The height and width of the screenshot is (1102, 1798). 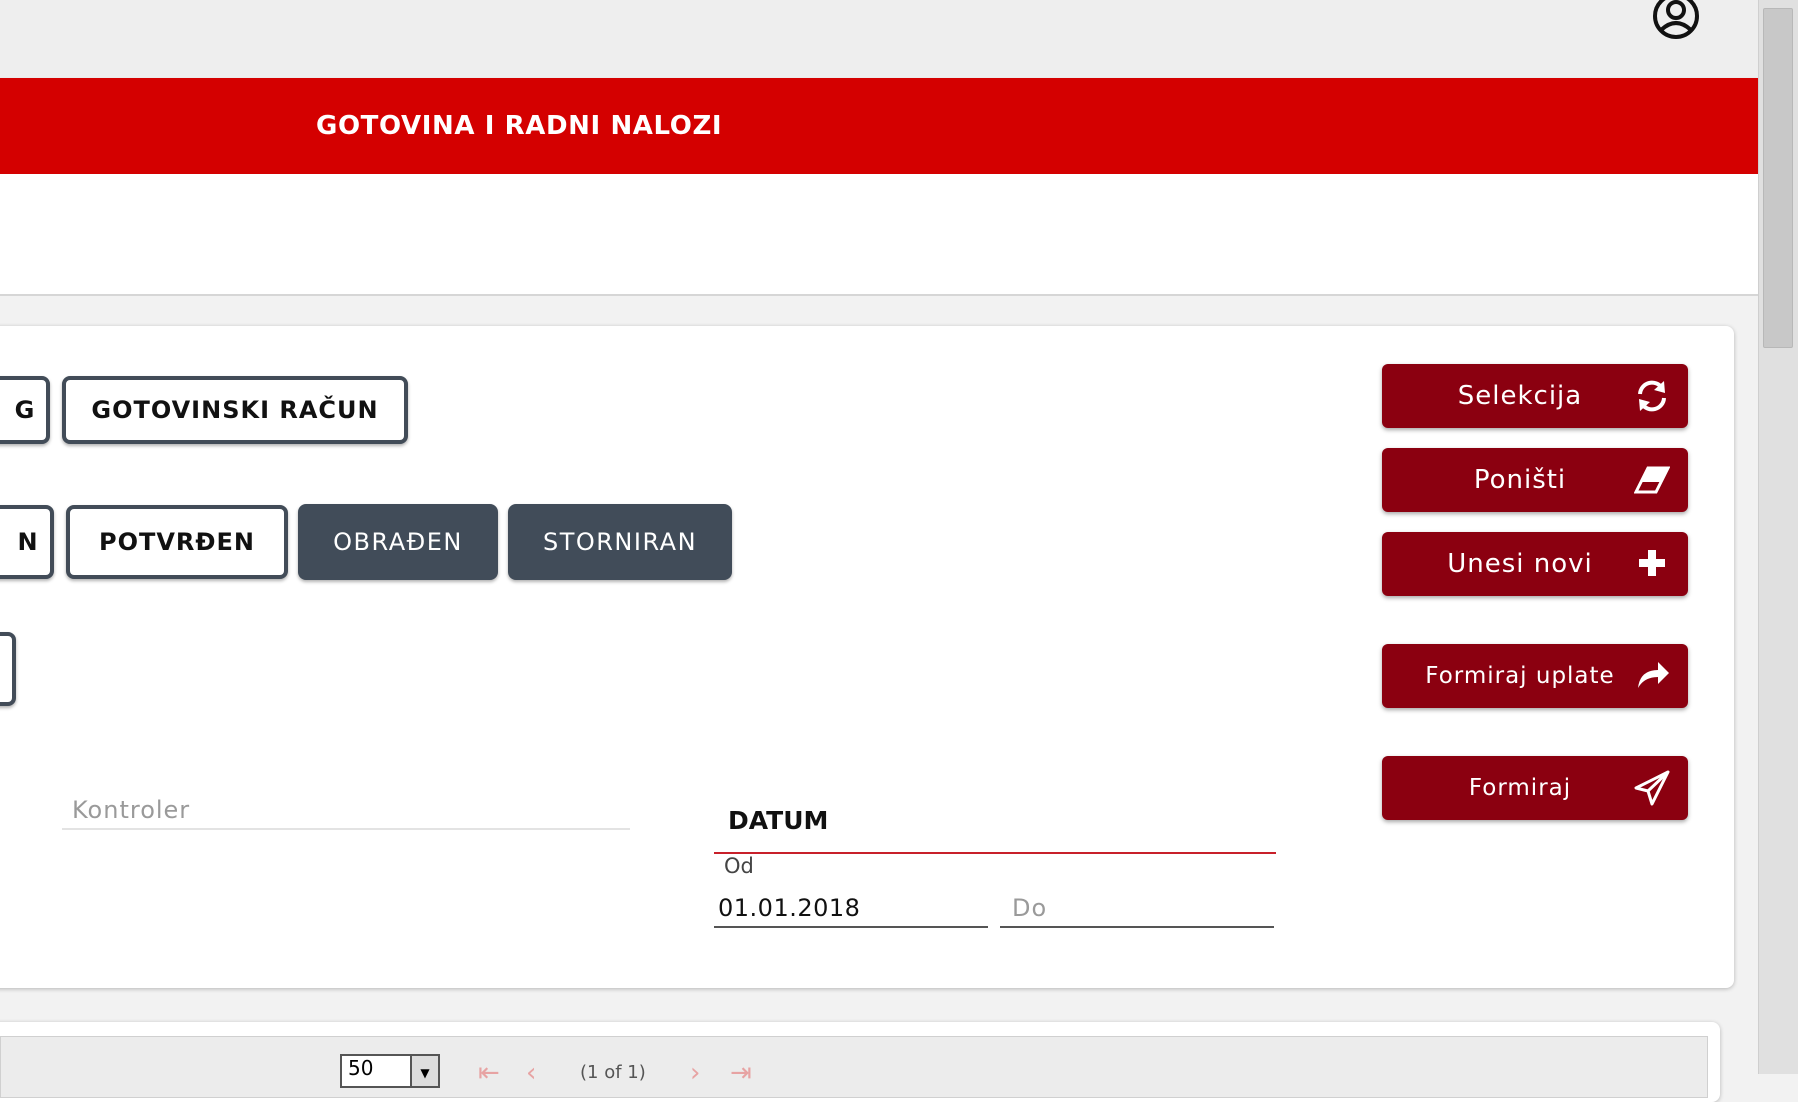 I want to click on status-filter-potvrden-button: POTVRĐEN, so click(x=177, y=542).